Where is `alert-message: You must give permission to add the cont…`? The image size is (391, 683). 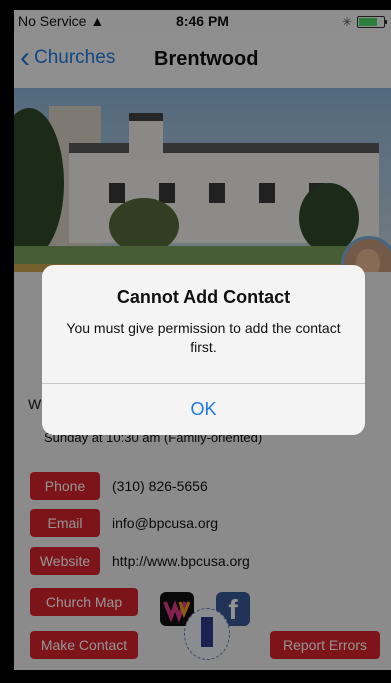 alert-message: You must give permission to add the cont… is located at coordinates (203, 337).